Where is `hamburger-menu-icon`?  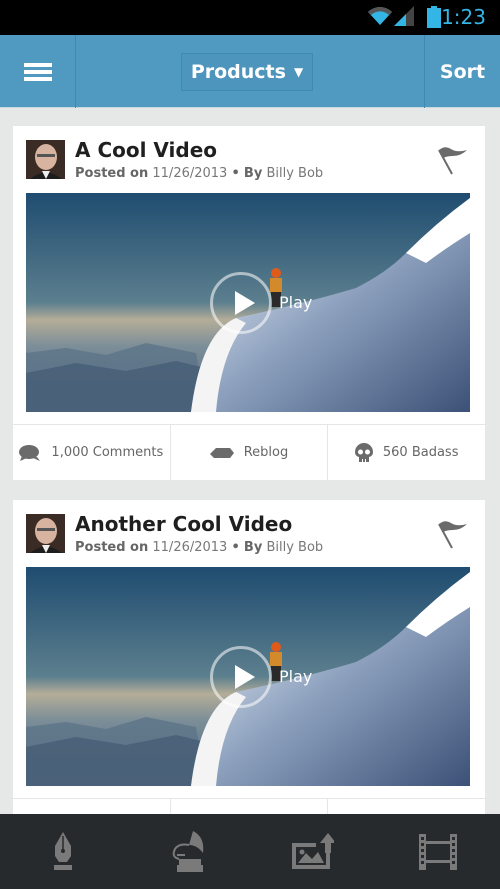
hamburger-menu-icon is located at coordinates (37, 72).